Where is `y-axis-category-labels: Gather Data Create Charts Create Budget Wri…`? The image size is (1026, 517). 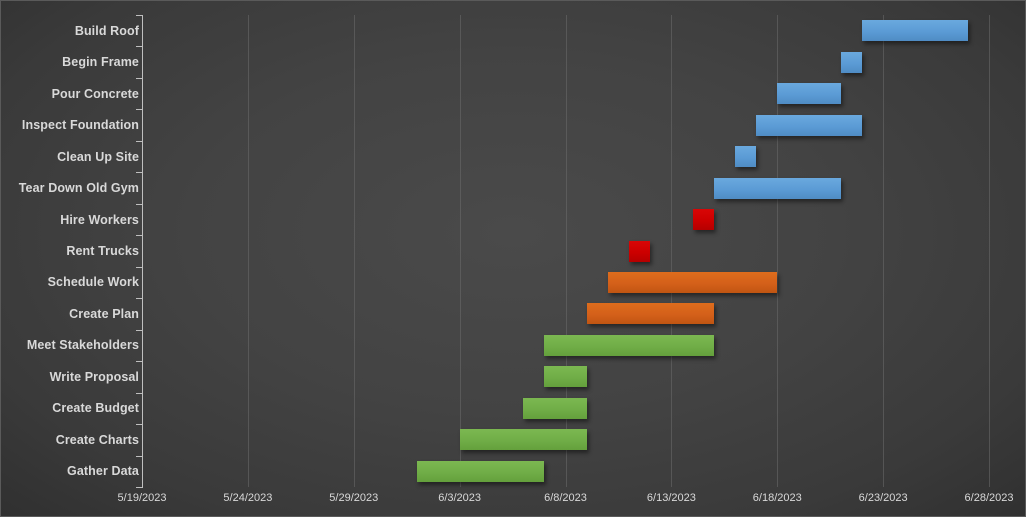
y-axis-category-labels: Gather Data Create Charts Create Budget Wri… is located at coordinates (70, 258).